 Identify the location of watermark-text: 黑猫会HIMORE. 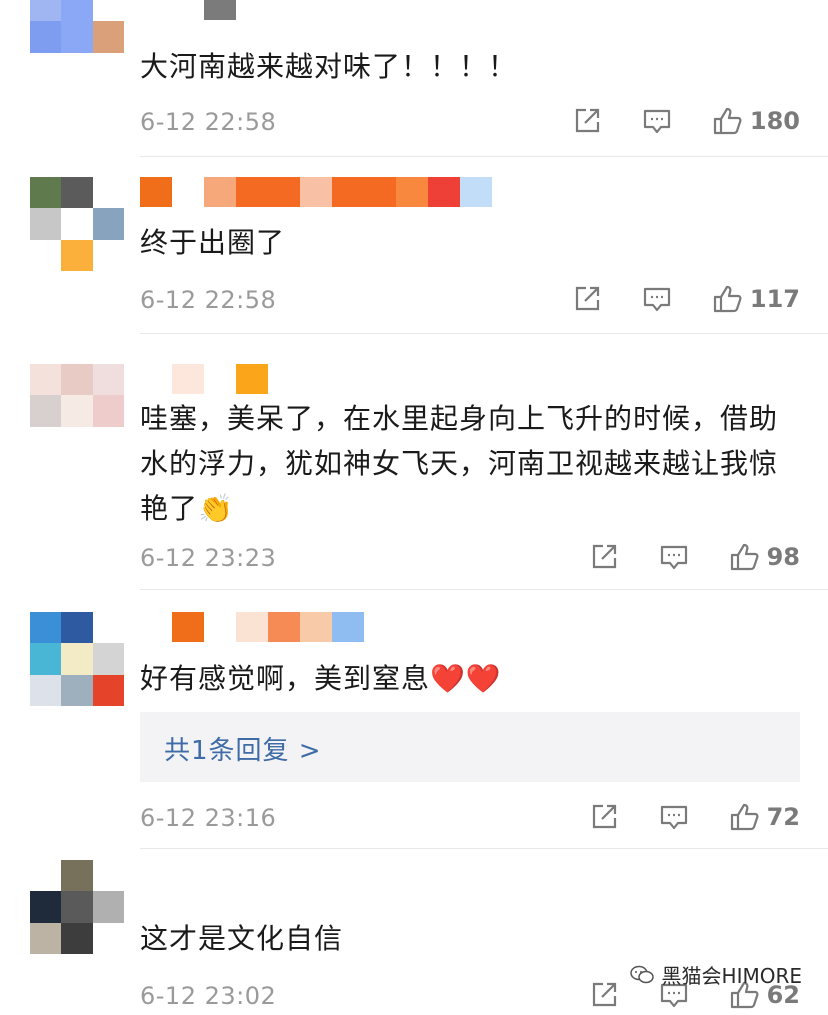
(731, 976).